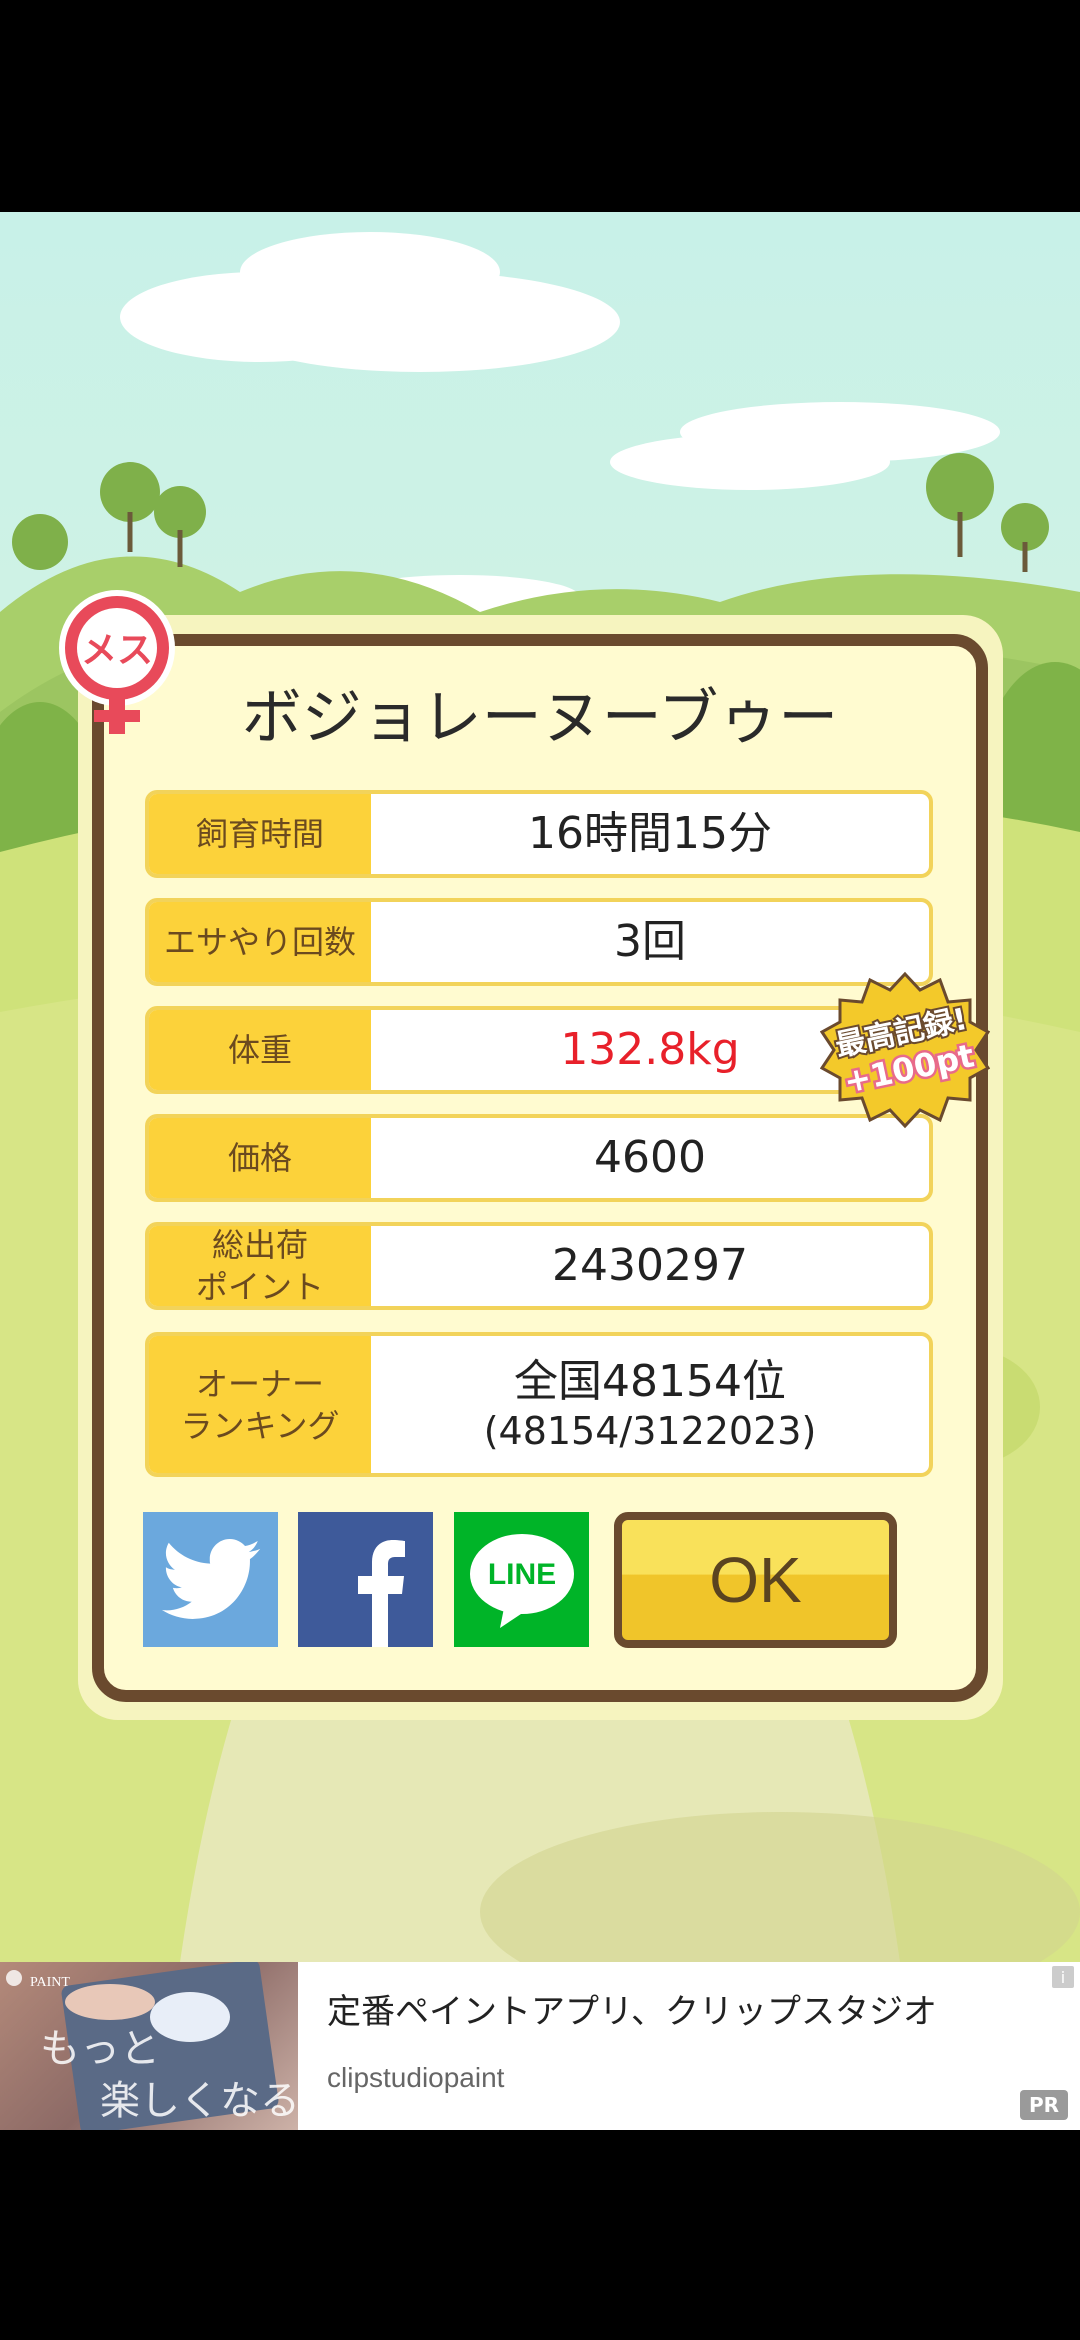 This screenshot has height=2340, width=1080. I want to click on stat-value: 2430297, so click(650, 1265).